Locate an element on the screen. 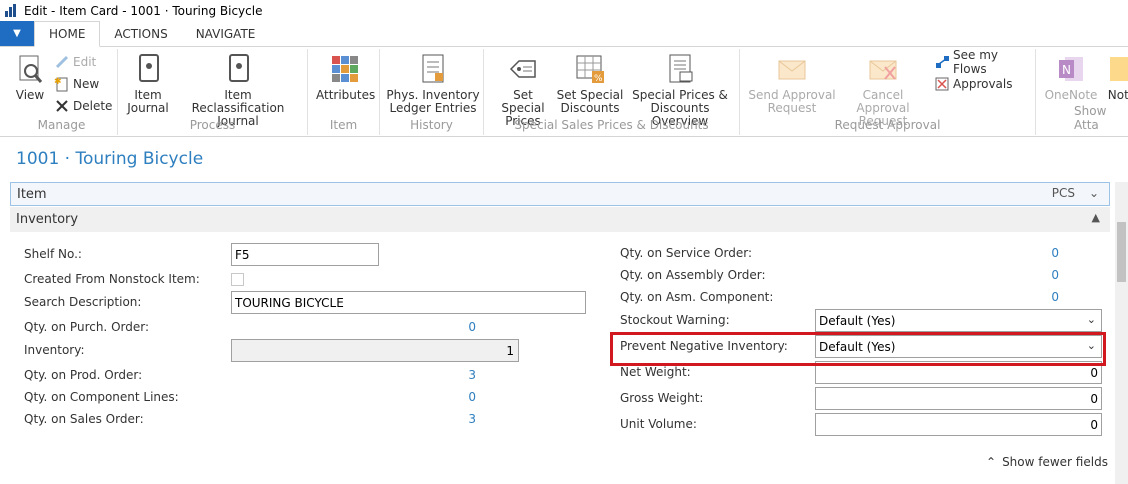 This screenshot has width=1128, height=484. item-reclass-journal-button: Item Reclassification Journal is located at coordinates (238, 89).